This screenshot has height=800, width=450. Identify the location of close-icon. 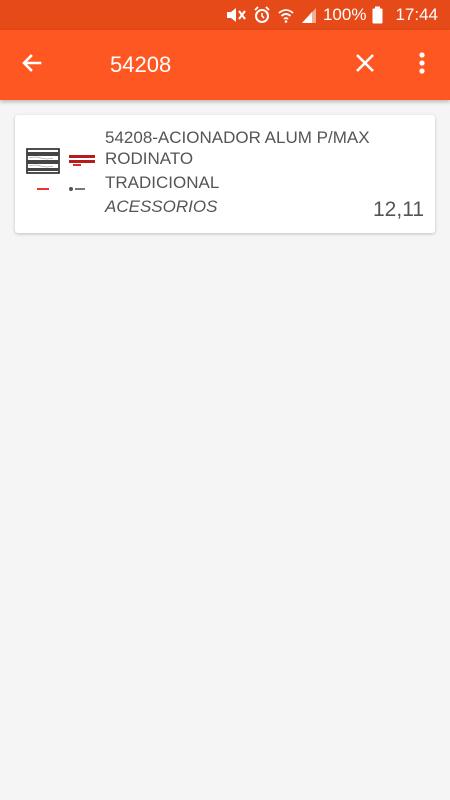
(365, 65).